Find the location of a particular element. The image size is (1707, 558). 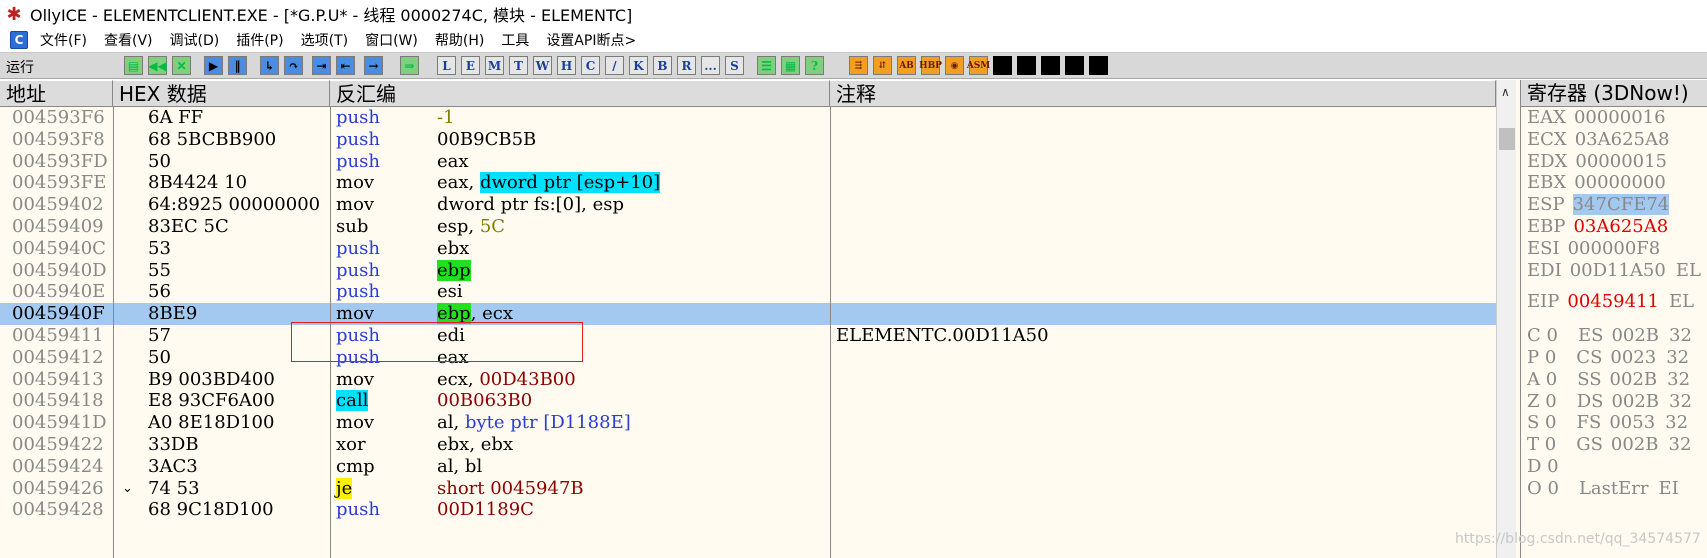

flag-row: S 0 FS 0053 32 is located at coordinates (1607, 423).